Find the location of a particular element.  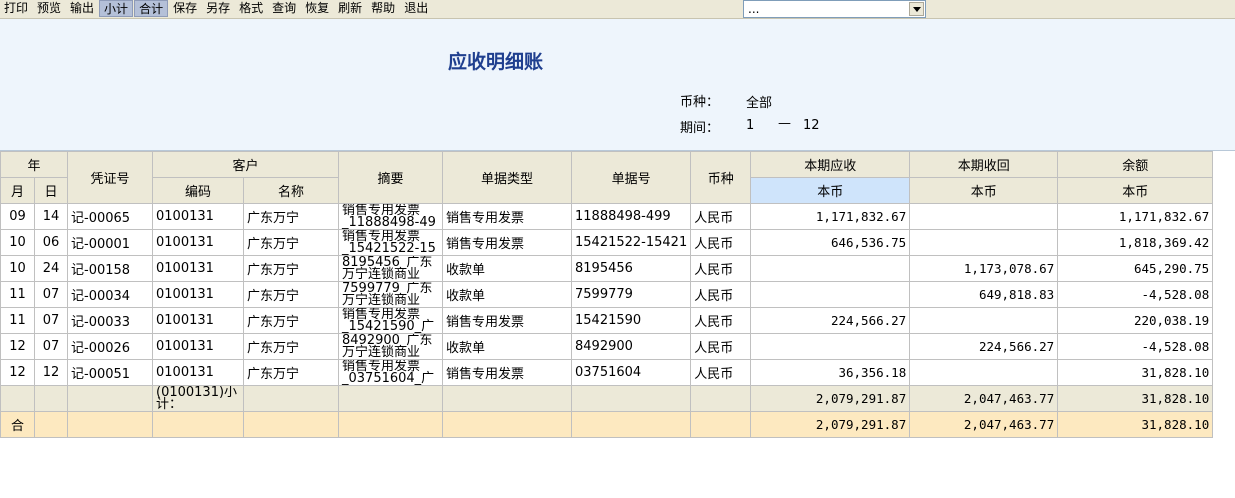

total-label: 合 is located at coordinates (17, 424).